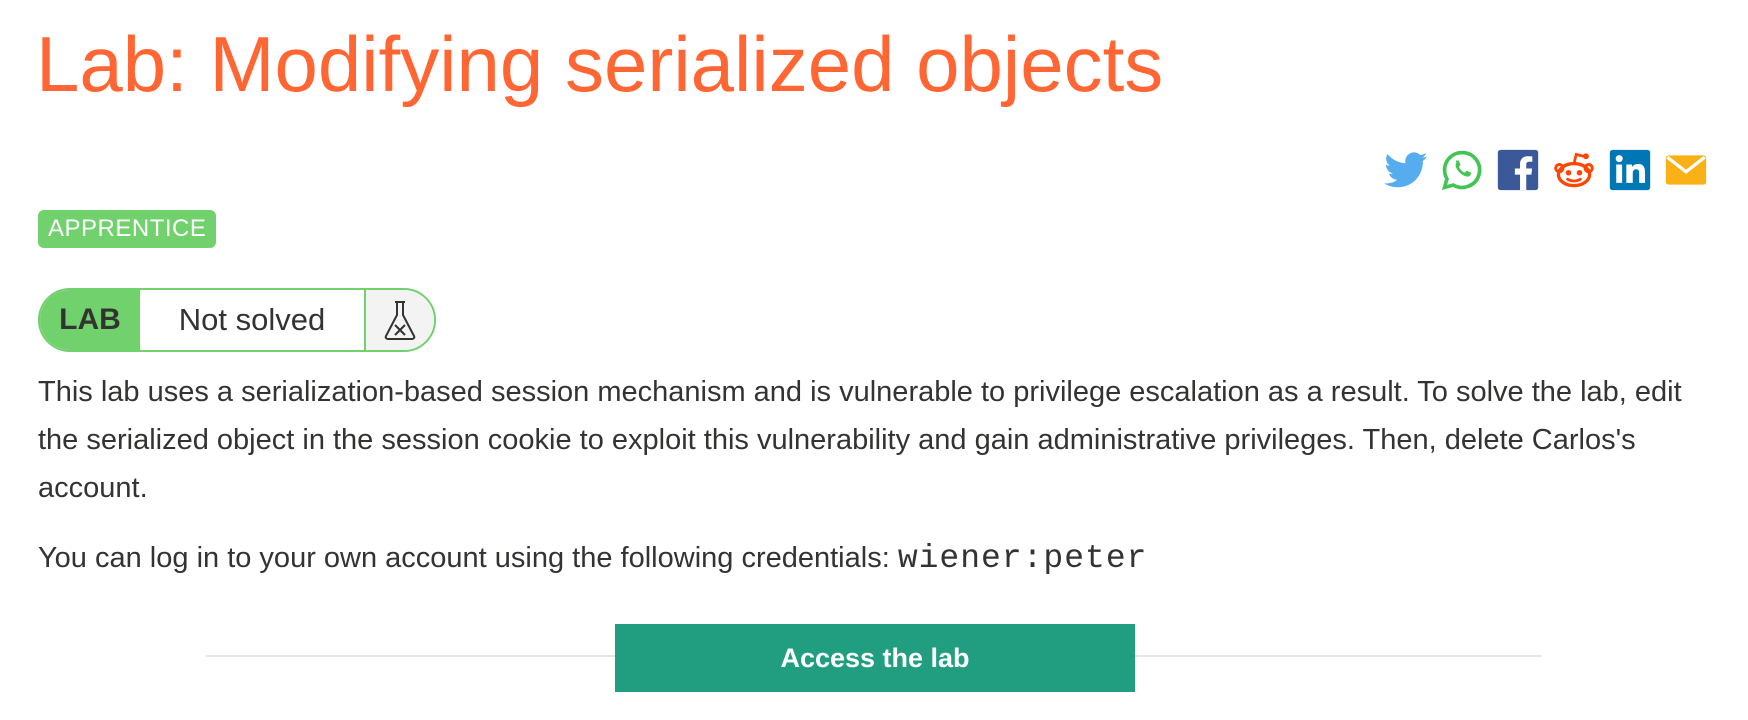  I want to click on email-share-link, so click(1686, 170).